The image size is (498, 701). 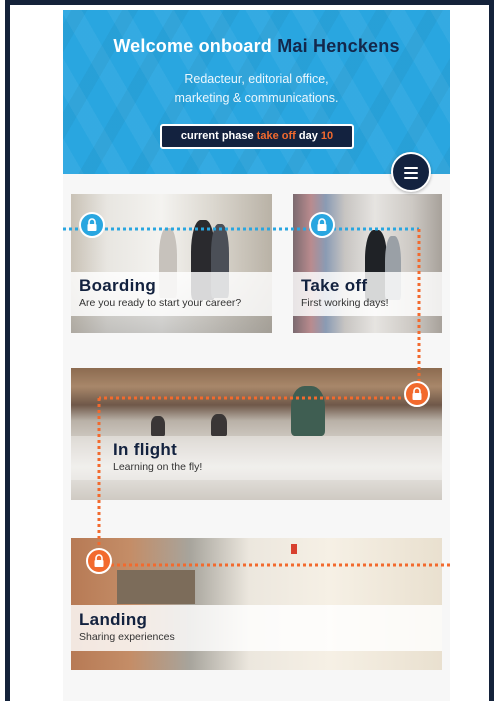 What do you see at coordinates (345, 303) in the screenshot?
I see `phase-subtitle: First working days!` at bounding box center [345, 303].